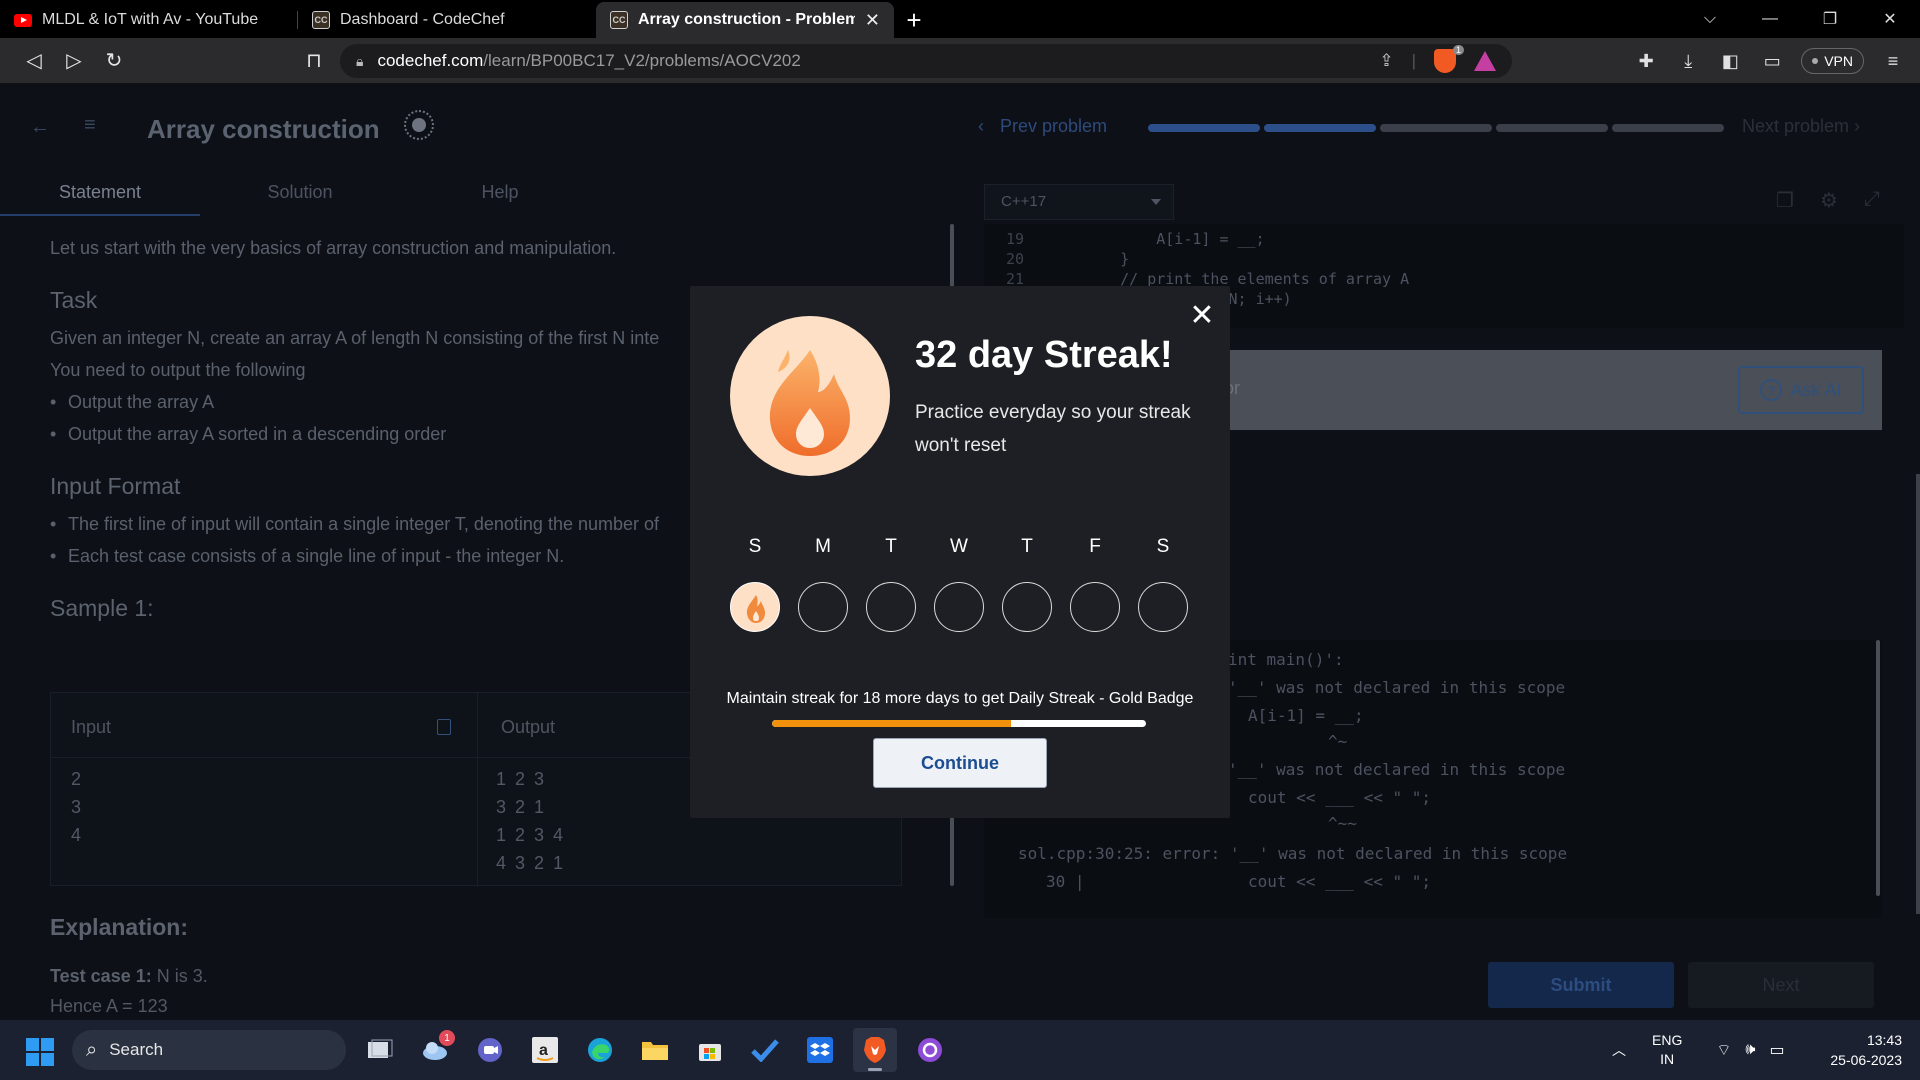 This screenshot has height=1080, width=1920. What do you see at coordinates (765, 1050) in the screenshot?
I see `todo-check-icon` at bounding box center [765, 1050].